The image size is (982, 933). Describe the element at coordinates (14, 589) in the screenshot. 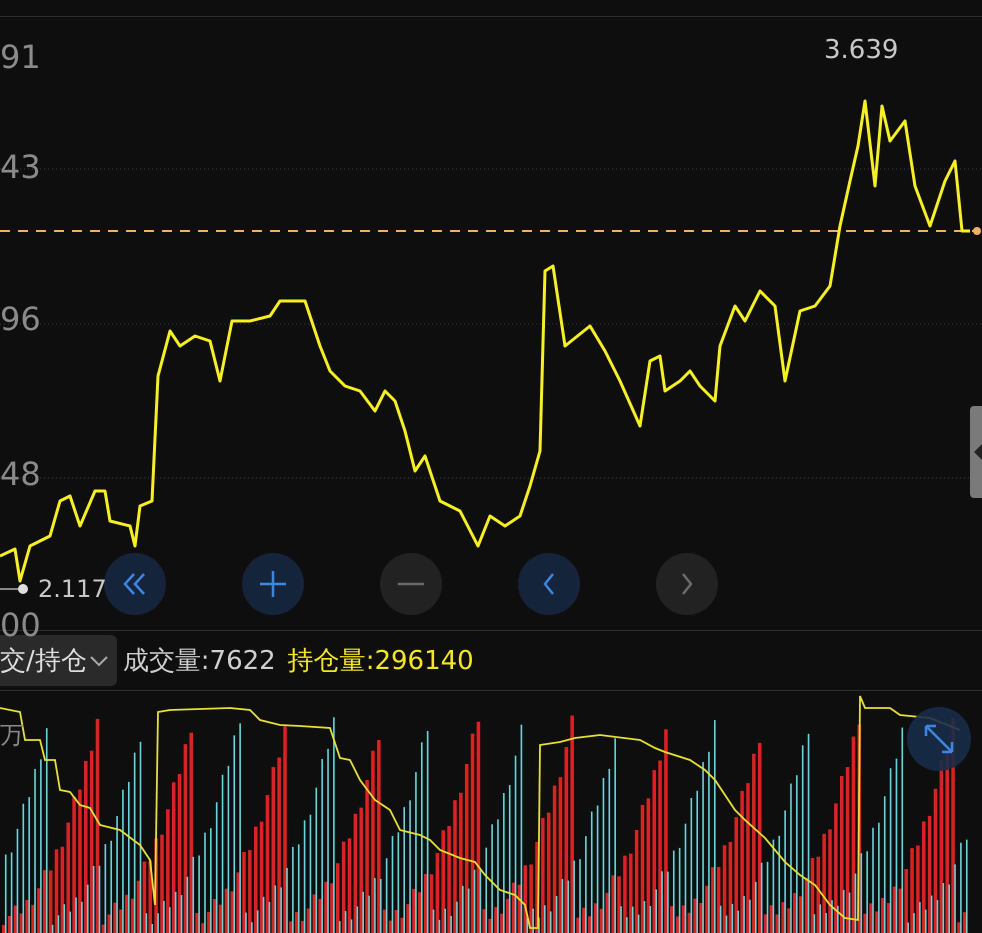

I see `low-marker-icon` at that location.